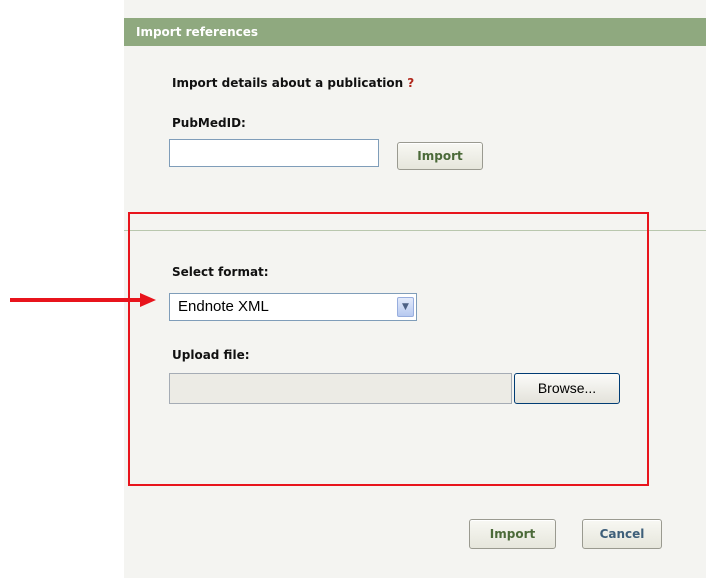  What do you see at coordinates (293, 307) in the screenshot?
I see `format-select: Endnote XML ▼` at bounding box center [293, 307].